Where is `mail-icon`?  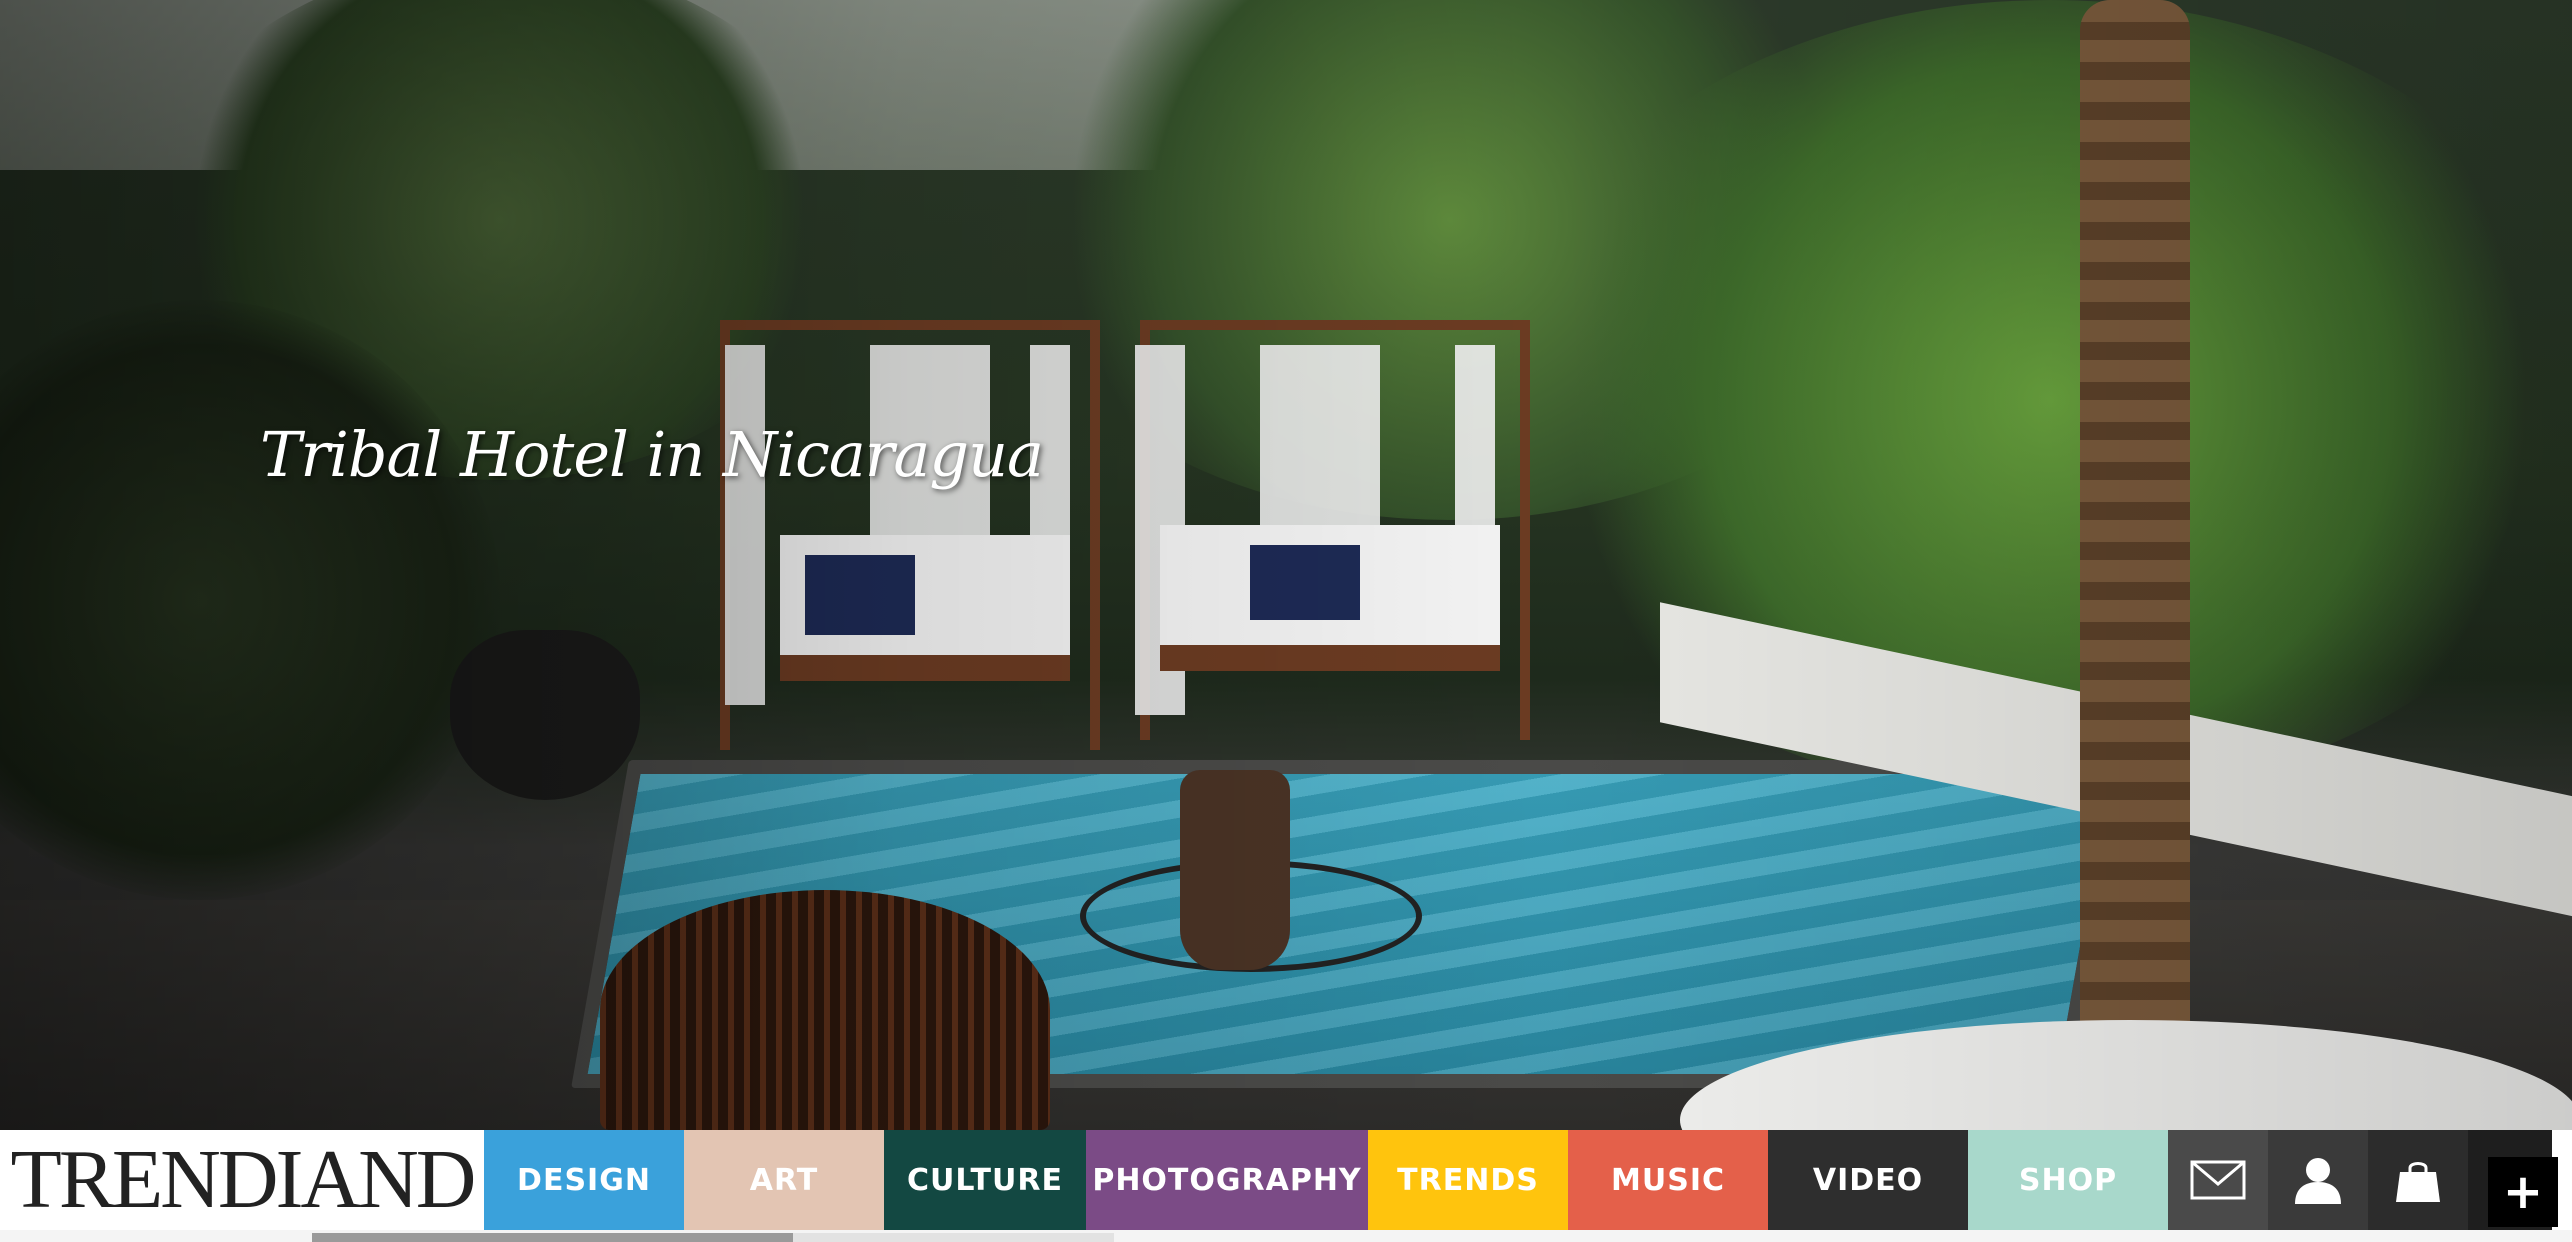 mail-icon is located at coordinates (2218, 1180).